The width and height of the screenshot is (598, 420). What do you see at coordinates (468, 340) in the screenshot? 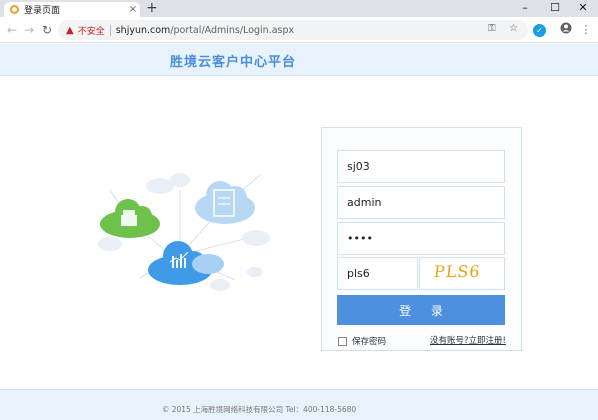
I see `register-link: 没有账号?立即注册!` at bounding box center [468, 340].